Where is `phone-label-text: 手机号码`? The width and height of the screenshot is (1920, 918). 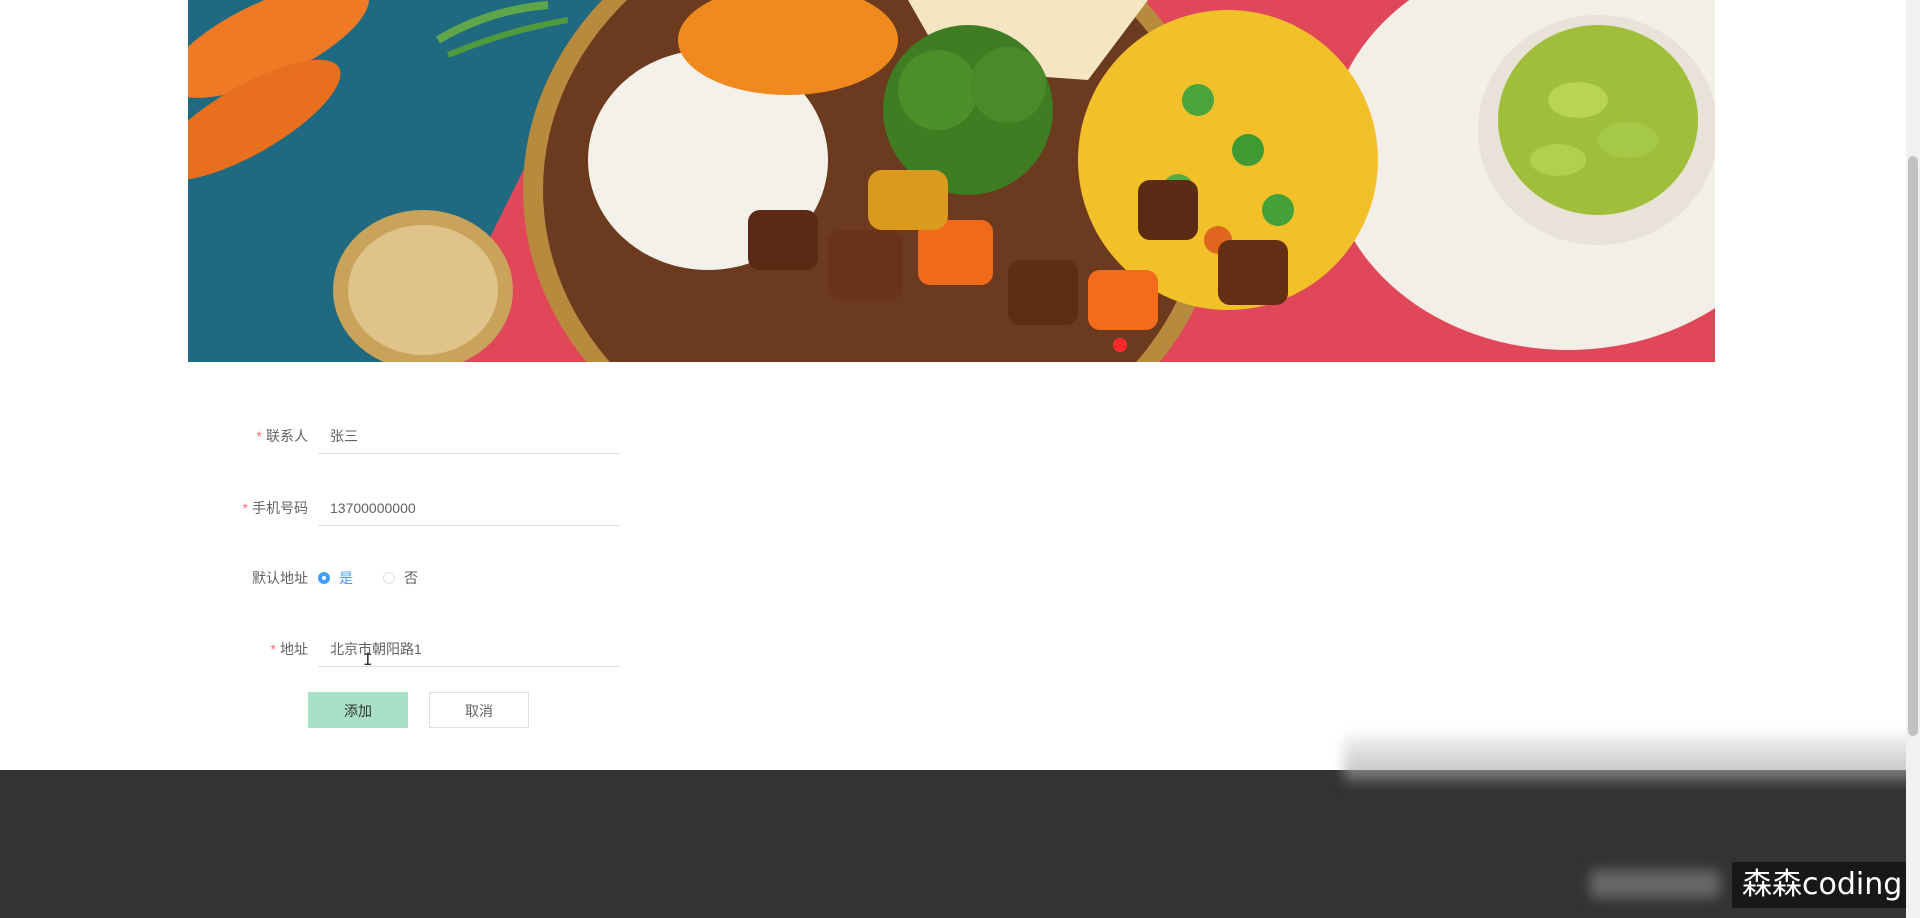 phone-label-text: 手机号码 is located at coordinates (280, 508).